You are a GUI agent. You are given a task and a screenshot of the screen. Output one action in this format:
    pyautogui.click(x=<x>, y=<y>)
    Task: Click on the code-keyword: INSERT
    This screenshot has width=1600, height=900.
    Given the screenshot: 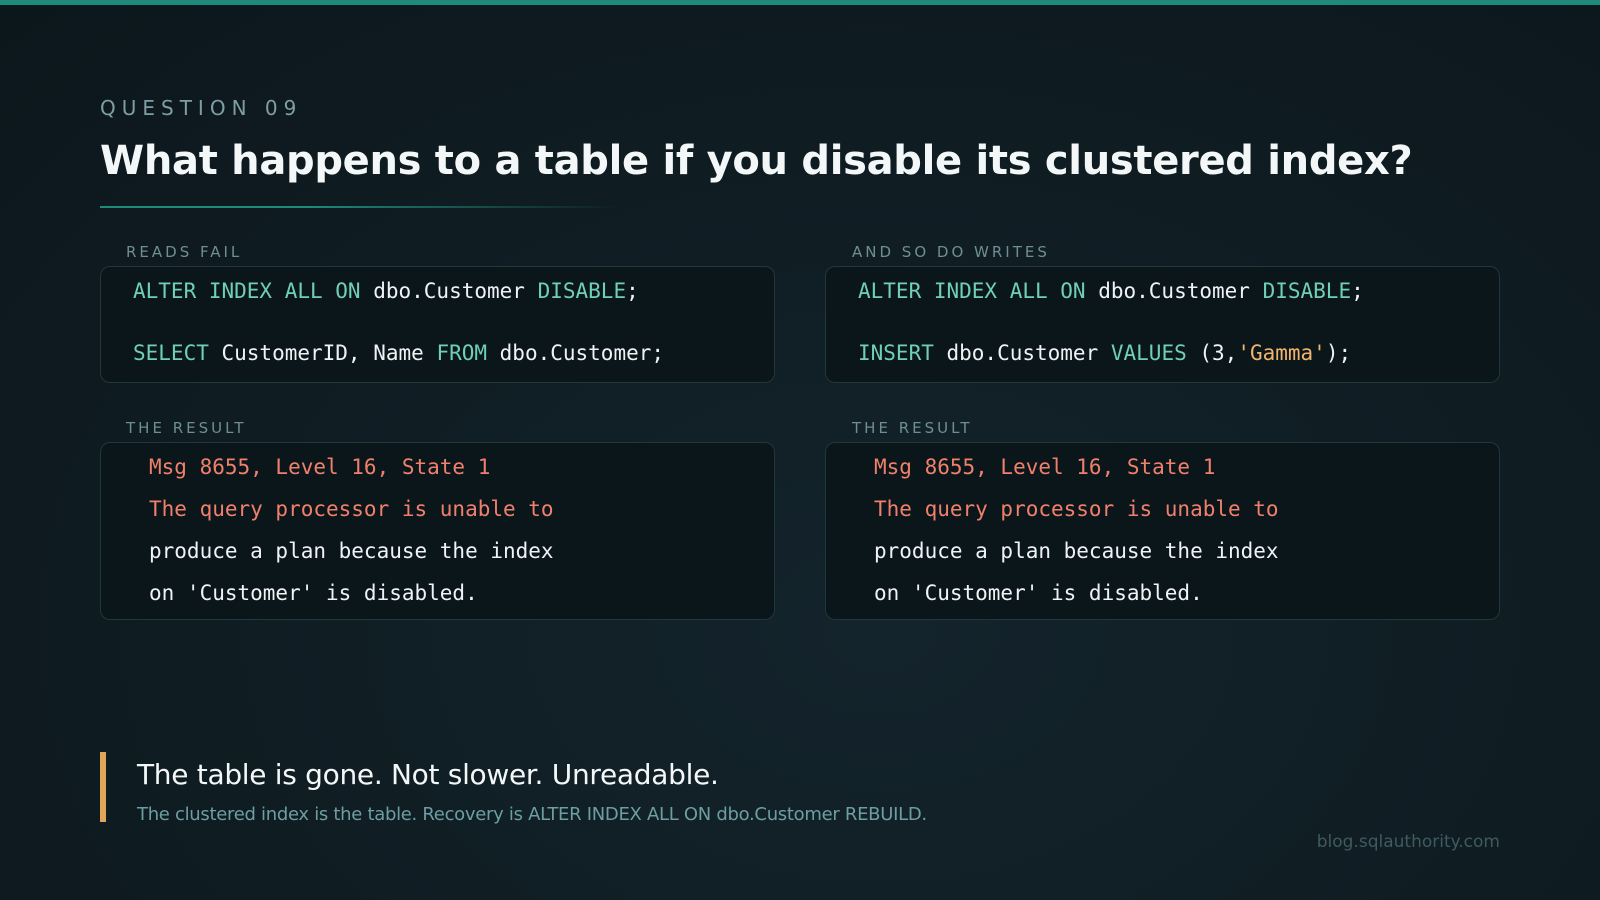 What is the action you would take?
    pyautogui.click(x=896, y=353)
    